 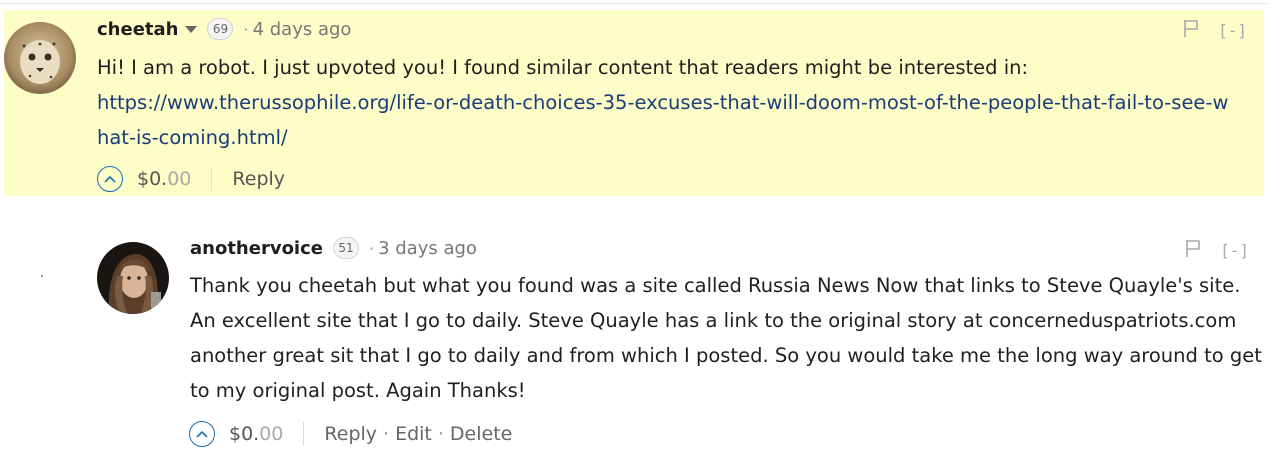 I want to click on comment-header: anothervoice 51 · 3 days ago, so click(x=333, y=248).